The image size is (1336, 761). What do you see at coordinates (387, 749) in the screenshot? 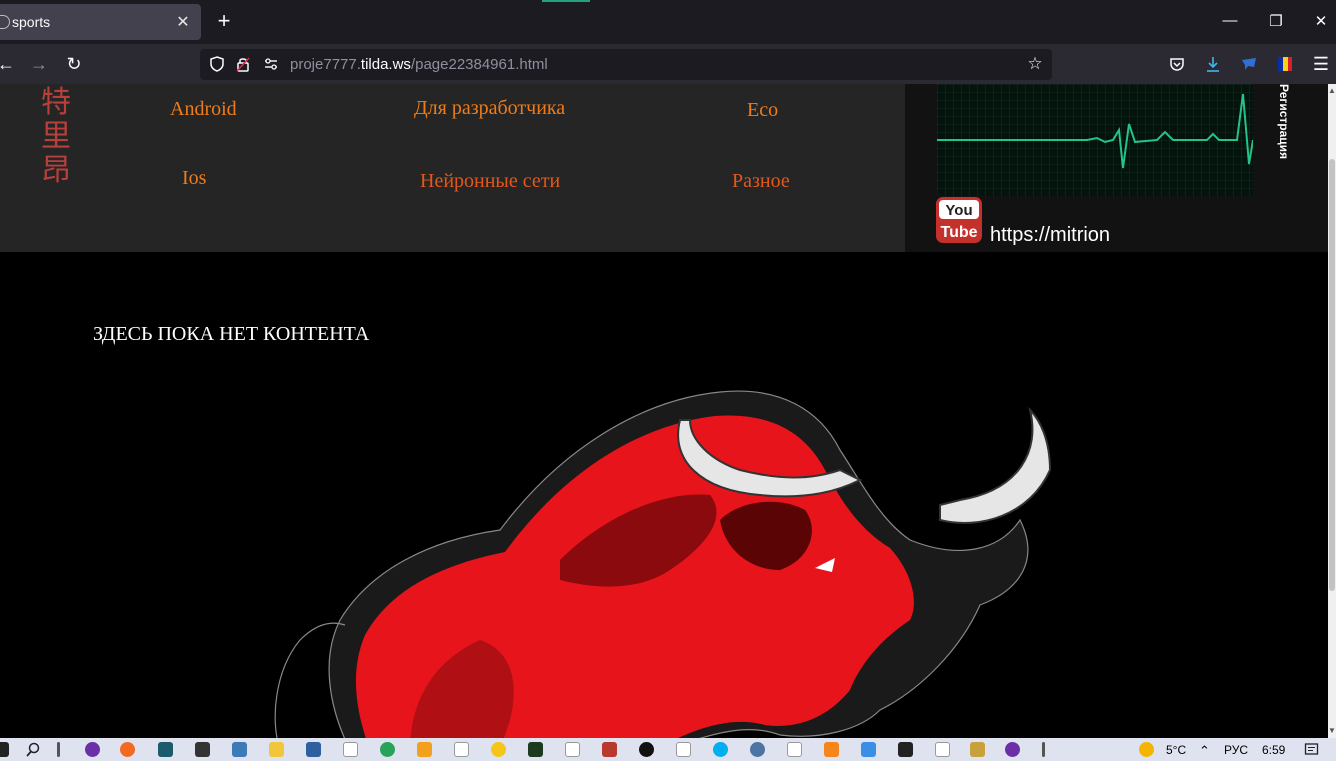
I see `green-app-icon` at bounding box center [387, 749].